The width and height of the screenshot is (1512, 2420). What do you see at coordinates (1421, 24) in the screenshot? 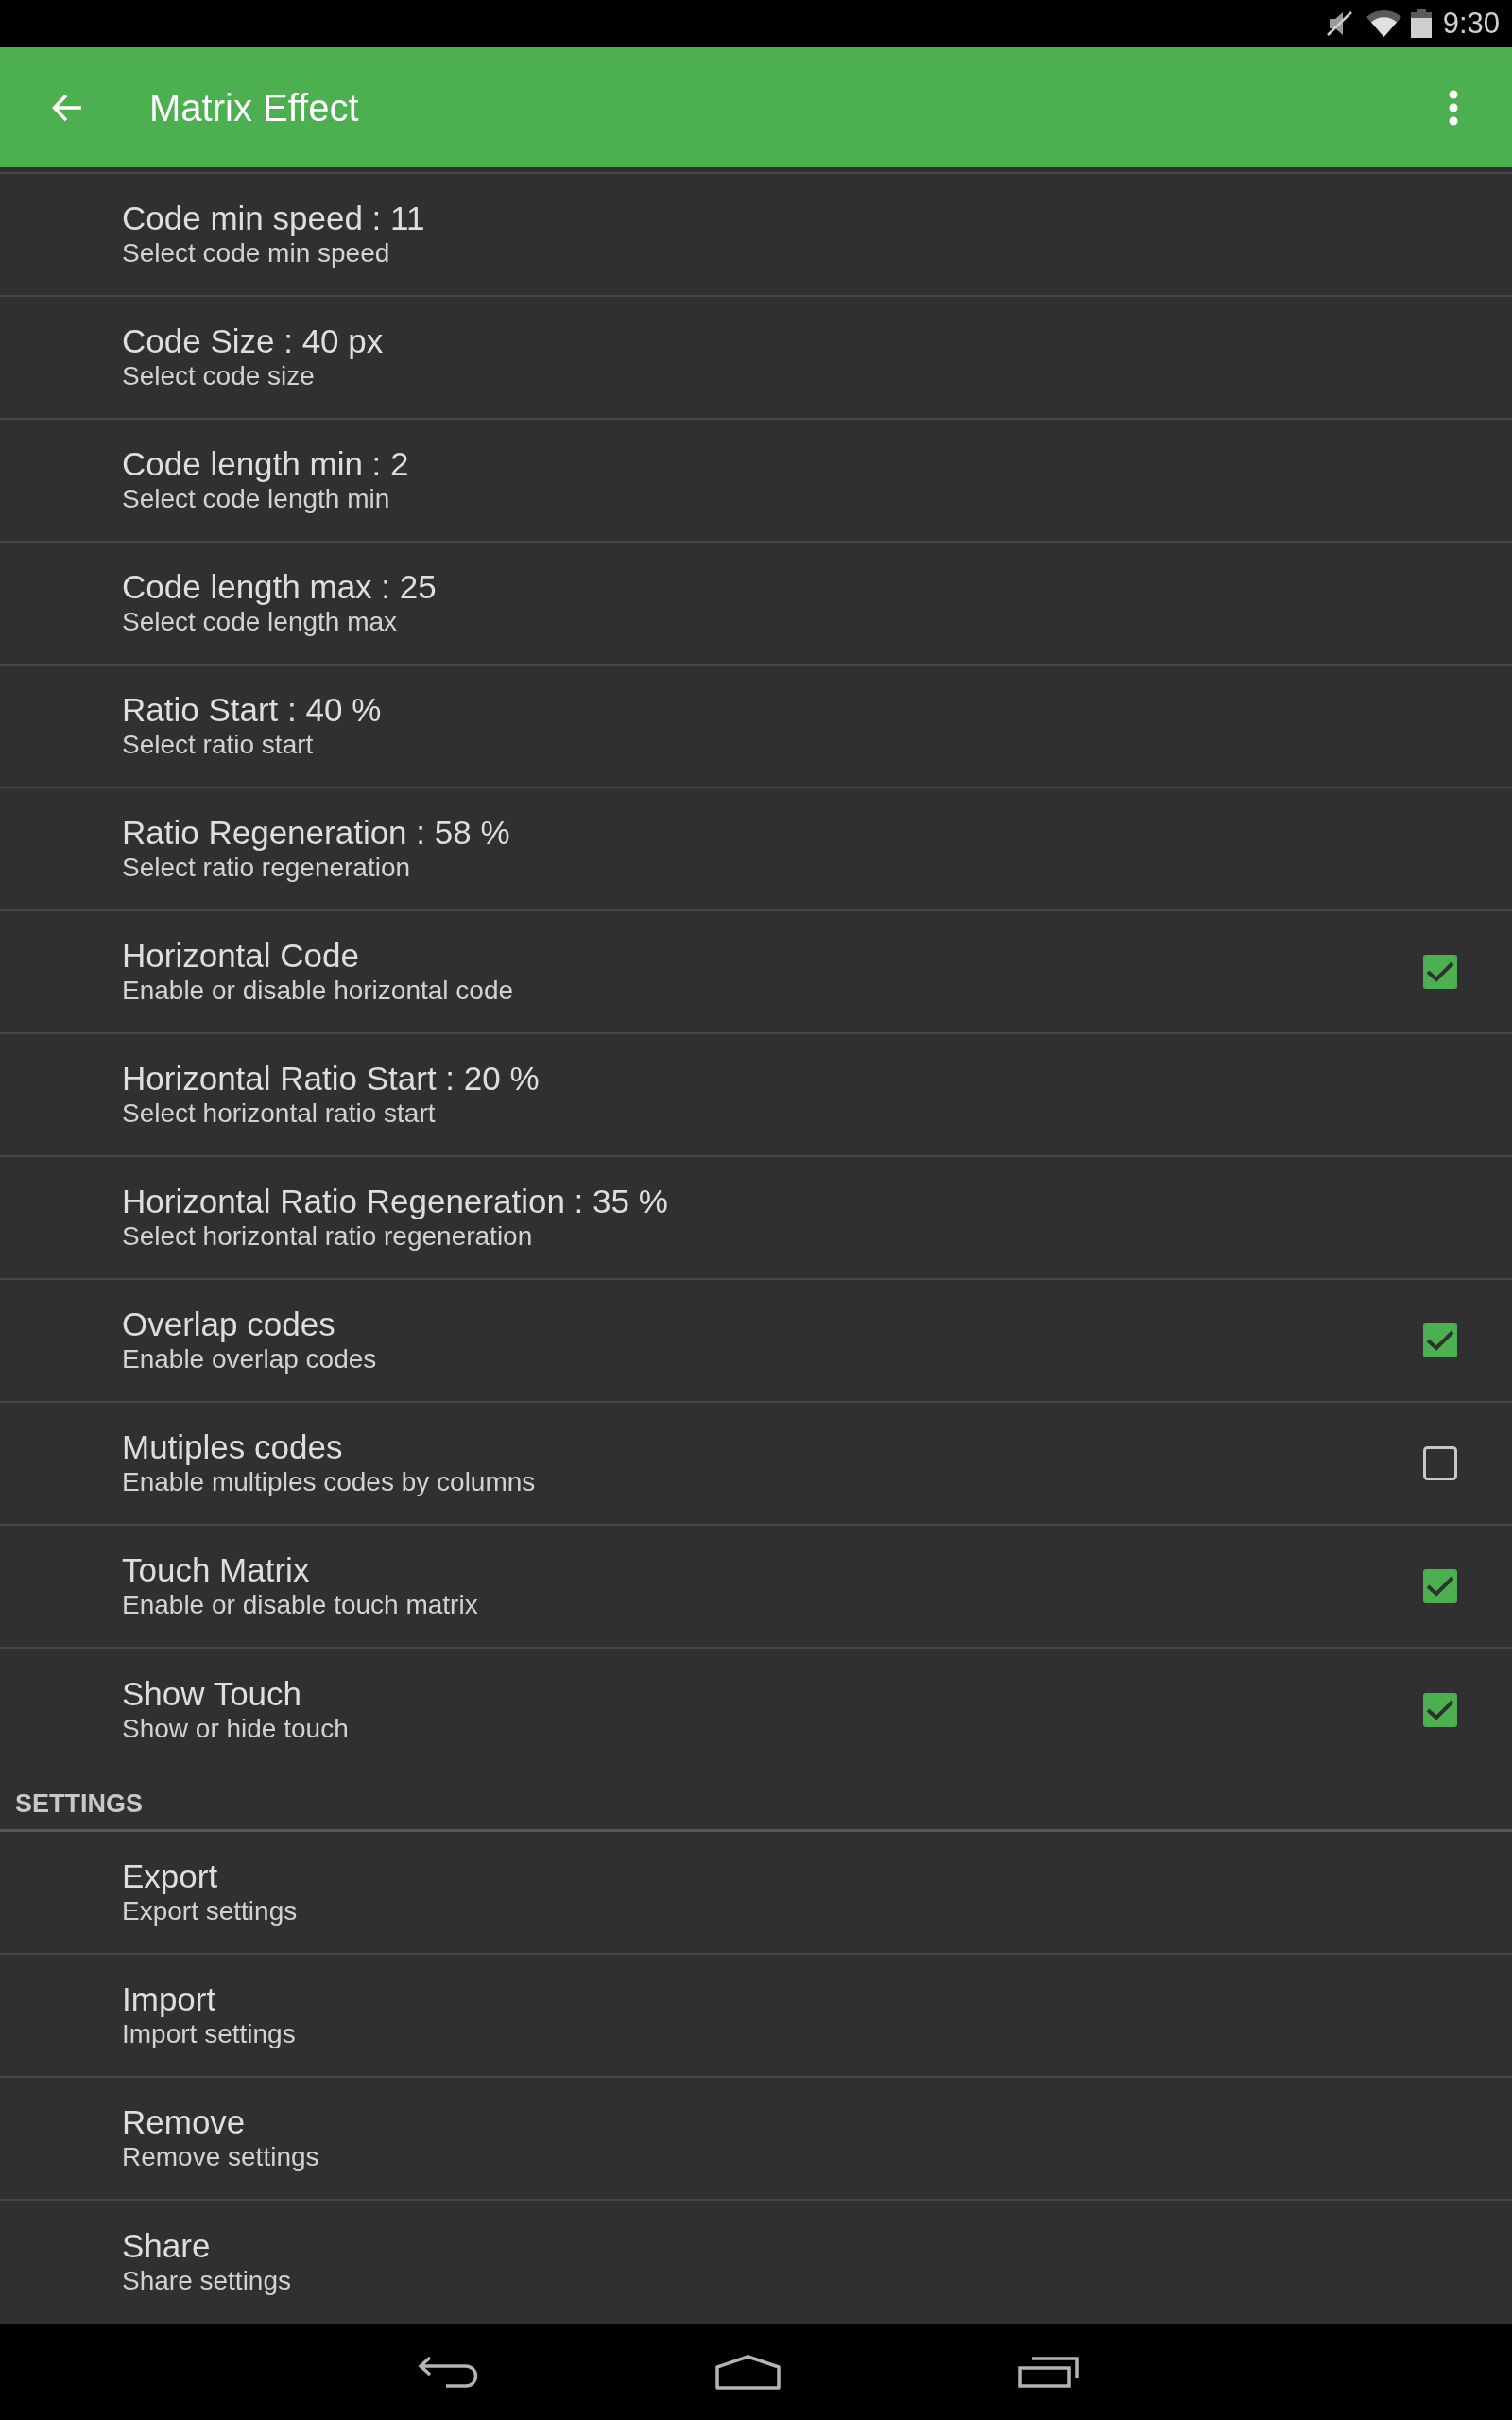
I see `battery-icon` at bounding box center [1421, 24].